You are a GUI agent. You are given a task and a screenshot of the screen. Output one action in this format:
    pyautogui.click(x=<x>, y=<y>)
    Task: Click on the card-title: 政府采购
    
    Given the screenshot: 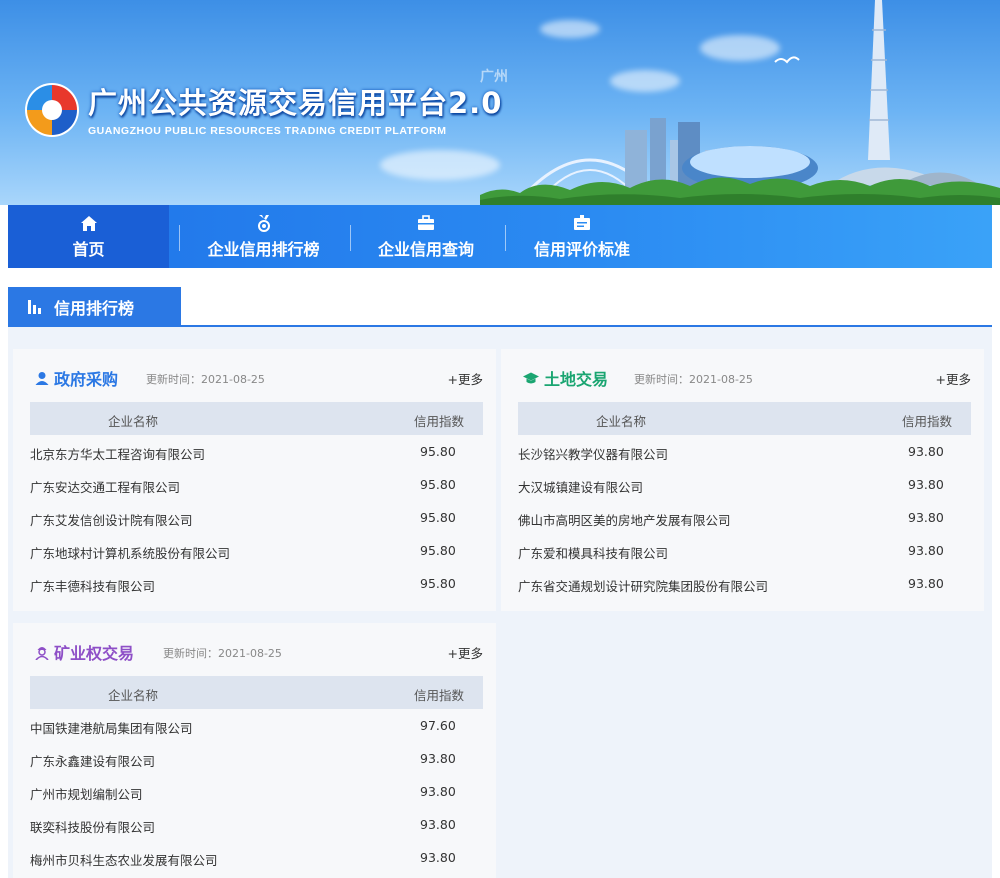 What is the action you would take?
    pyautogui.click(x=76, y=378)
    